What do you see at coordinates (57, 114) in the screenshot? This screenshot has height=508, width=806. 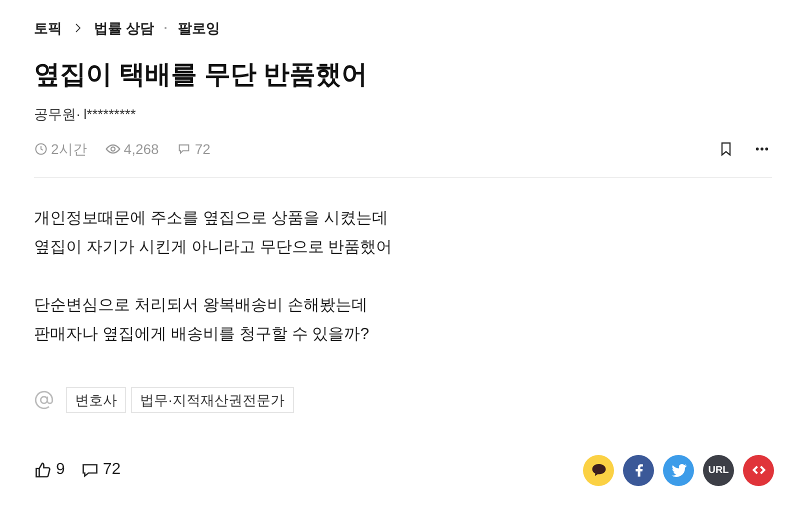 I see `author-job: 공무원·` at bounding box center [57, 114].